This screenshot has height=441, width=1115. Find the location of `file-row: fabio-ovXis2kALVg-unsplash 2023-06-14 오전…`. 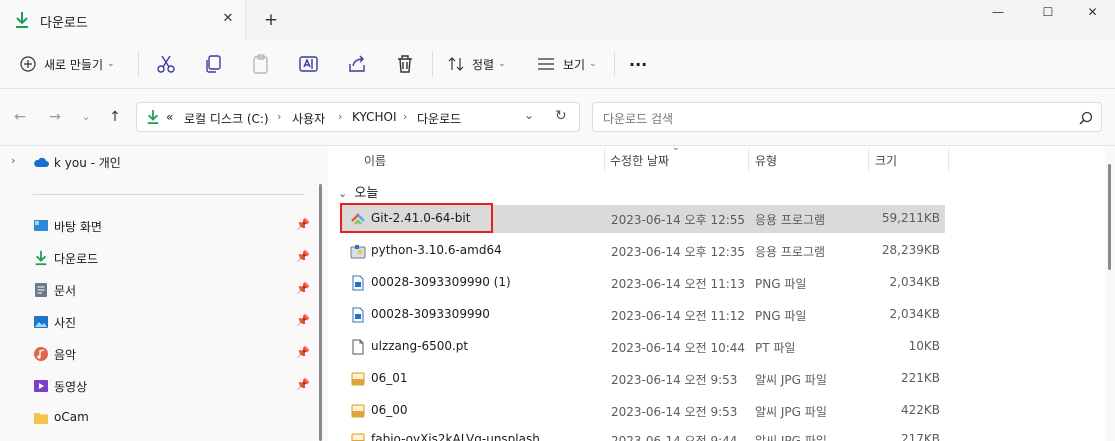

file-row: fabio-ovXis2kALVg-unsplash 2023-06-14 오전… is located at coordinates (643, 433).